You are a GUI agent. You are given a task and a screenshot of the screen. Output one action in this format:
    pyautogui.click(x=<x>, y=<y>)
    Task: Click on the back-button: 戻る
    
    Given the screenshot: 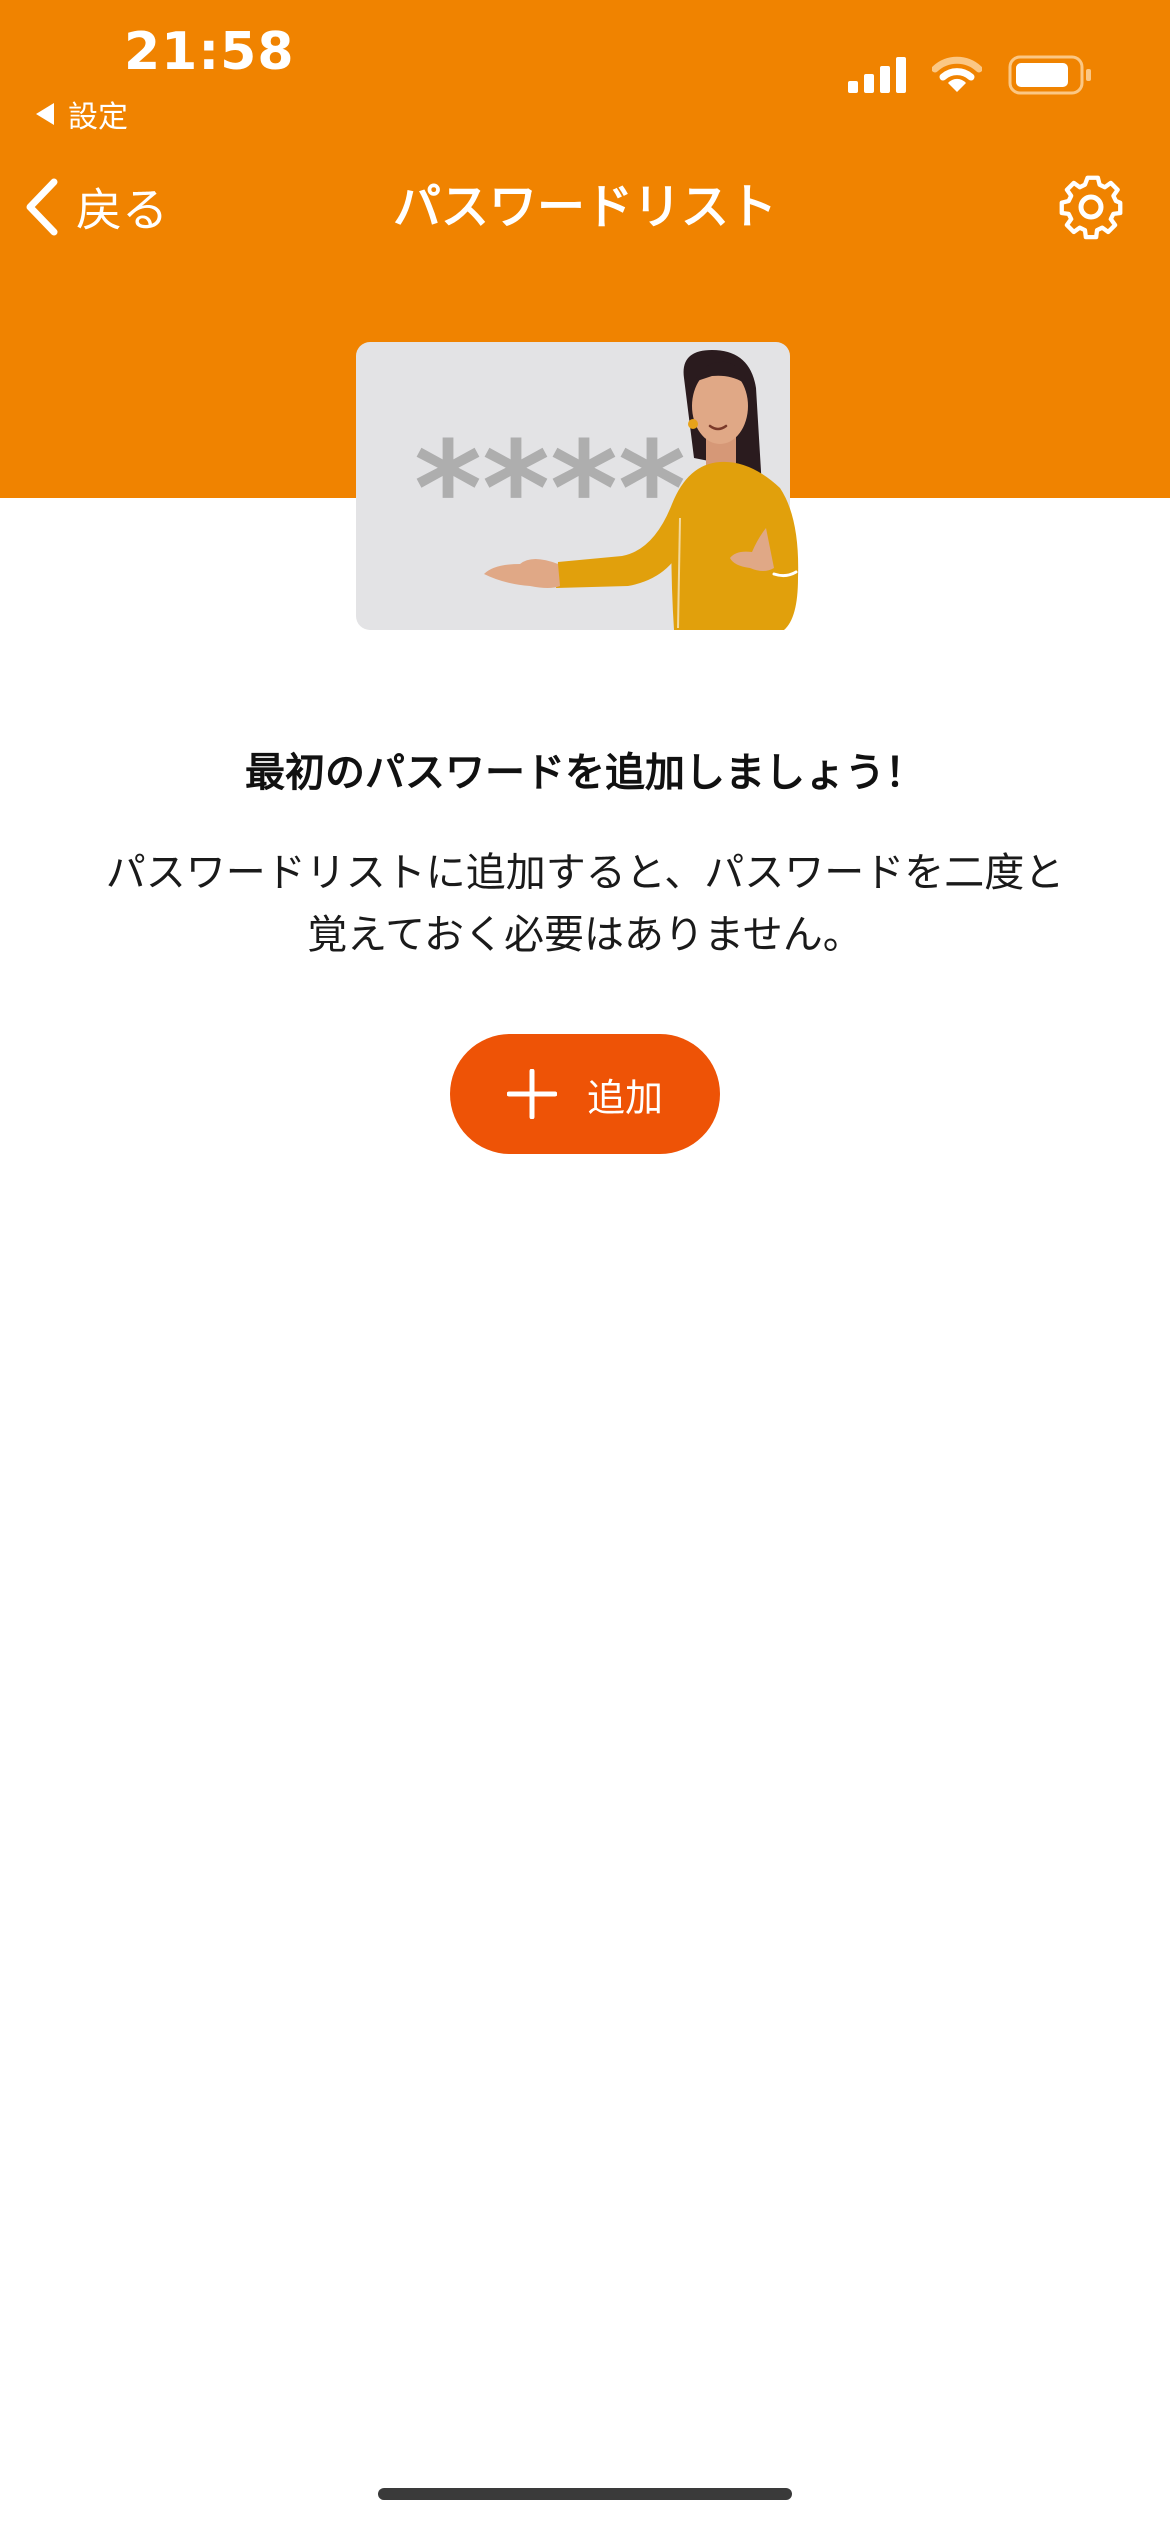 What is the action you would take?
    pyautogui.click(x=95, y=207)
    